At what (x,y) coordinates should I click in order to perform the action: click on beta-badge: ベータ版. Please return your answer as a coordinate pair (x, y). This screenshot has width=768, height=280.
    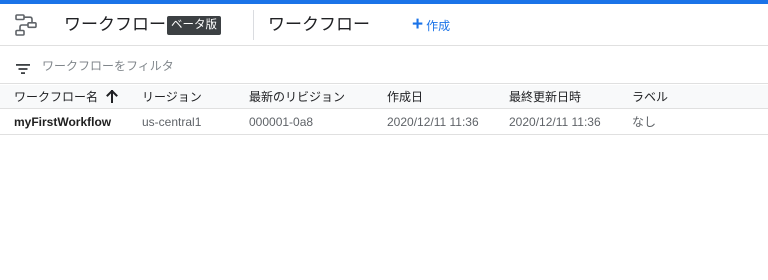
    Looking at the image, I should click on (194, 25).